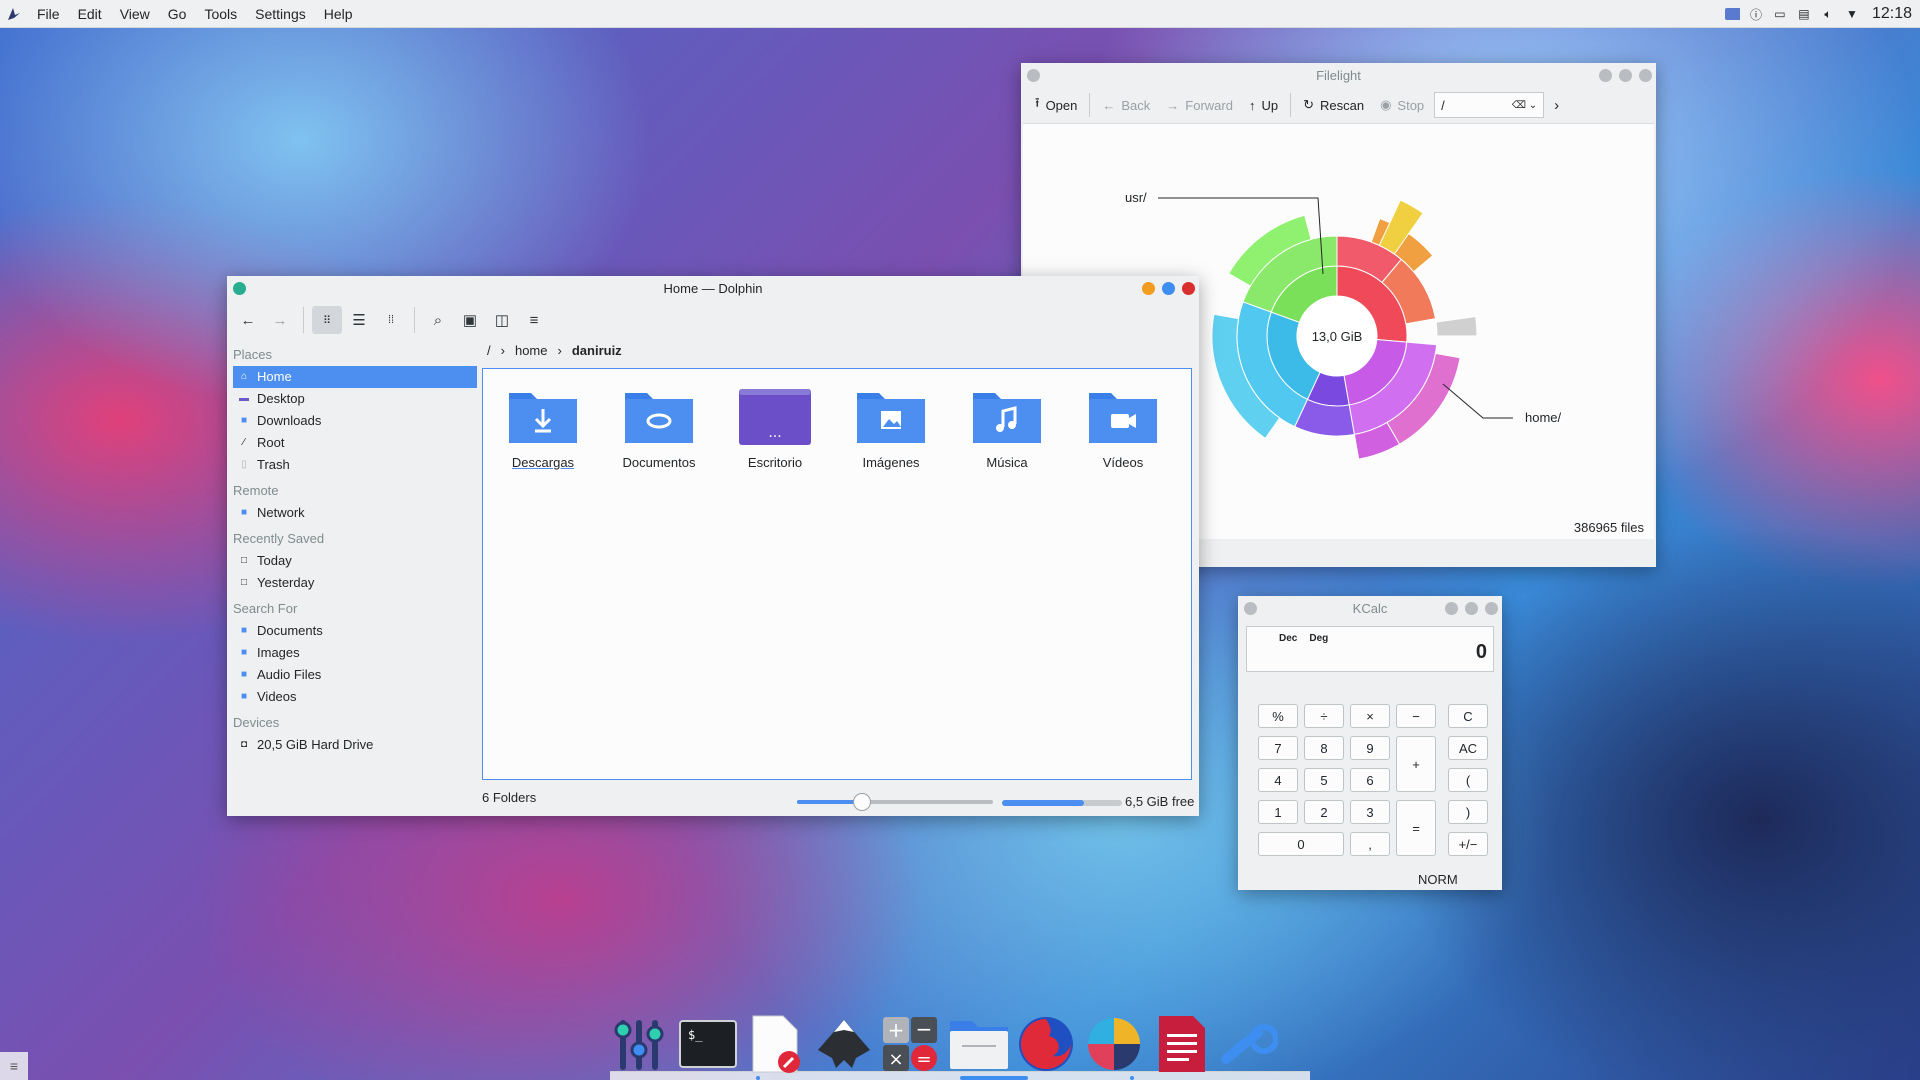 This screenshot has width=1920, height=1080. What do you see at coordinates (355, 745) in the screenshot?
I see `sidebar-item-hard-drive: ◘ 20,5 GiB Hard Drive` at bounding box center [355, 745].